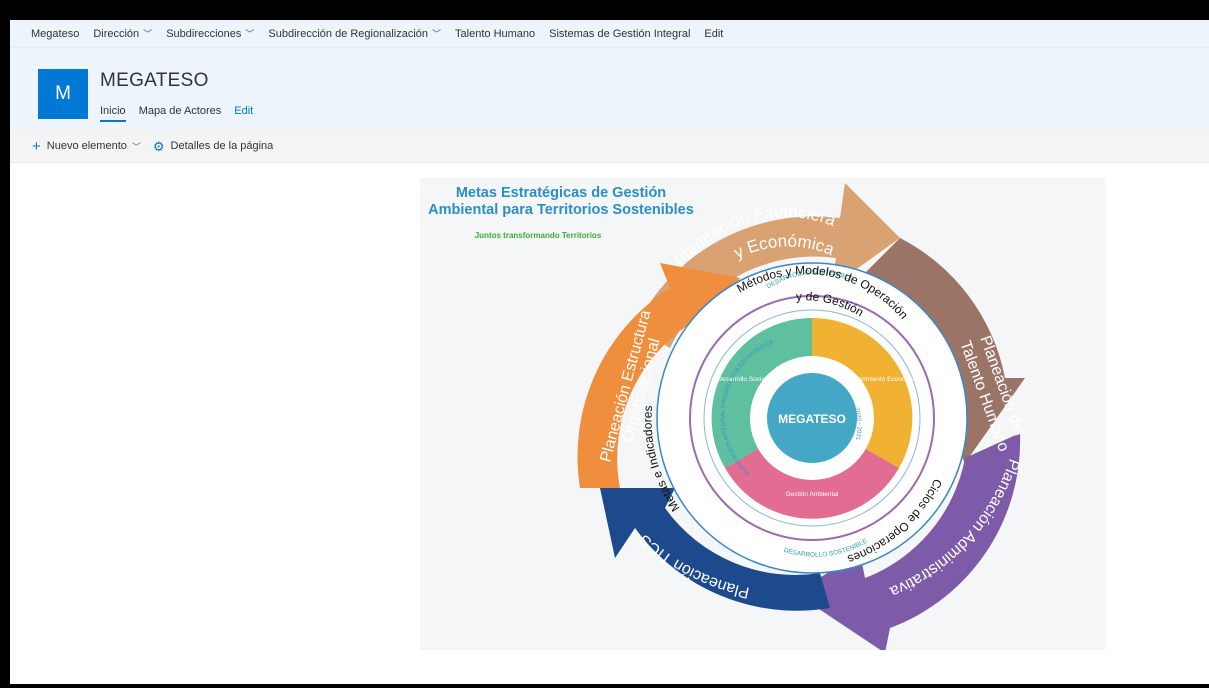  I want to click on topnav-item-direccion: Dirección ﹀, so click(122, 33).